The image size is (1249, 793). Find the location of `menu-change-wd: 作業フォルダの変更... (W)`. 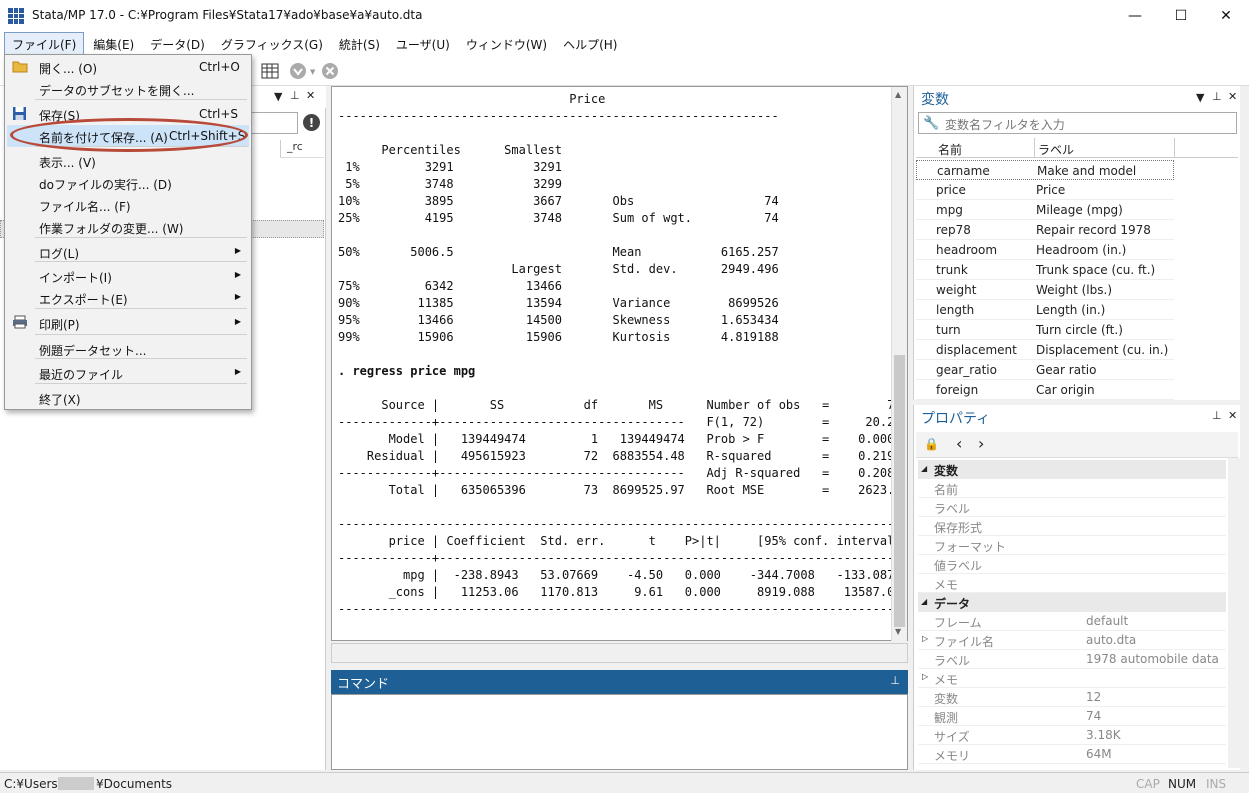

menu-change-wd: 作業フォルダの変更... (W) is located at coordinates (128, 227).